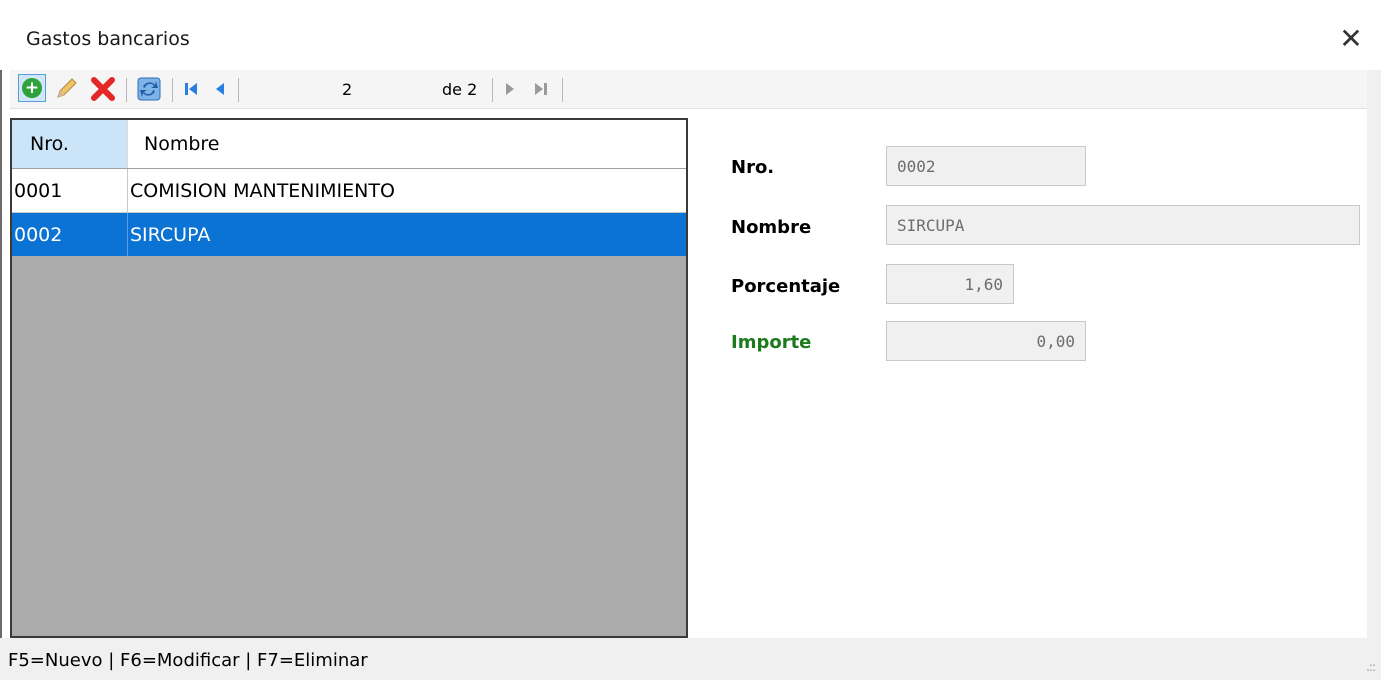 The image size is (1381, 680). What do you see at coordinates (390, 89) in the screenshot?
I see `record-position-input` at bounding box center [390, 89].